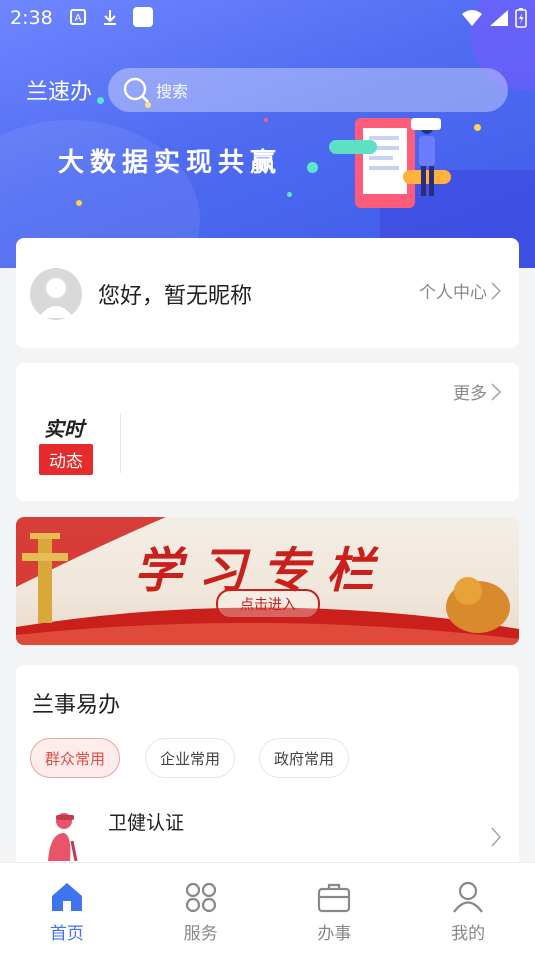  Describe the element at coordinates (59, 90) in the screenshot. I see `city-label: 兰速办` at that location.